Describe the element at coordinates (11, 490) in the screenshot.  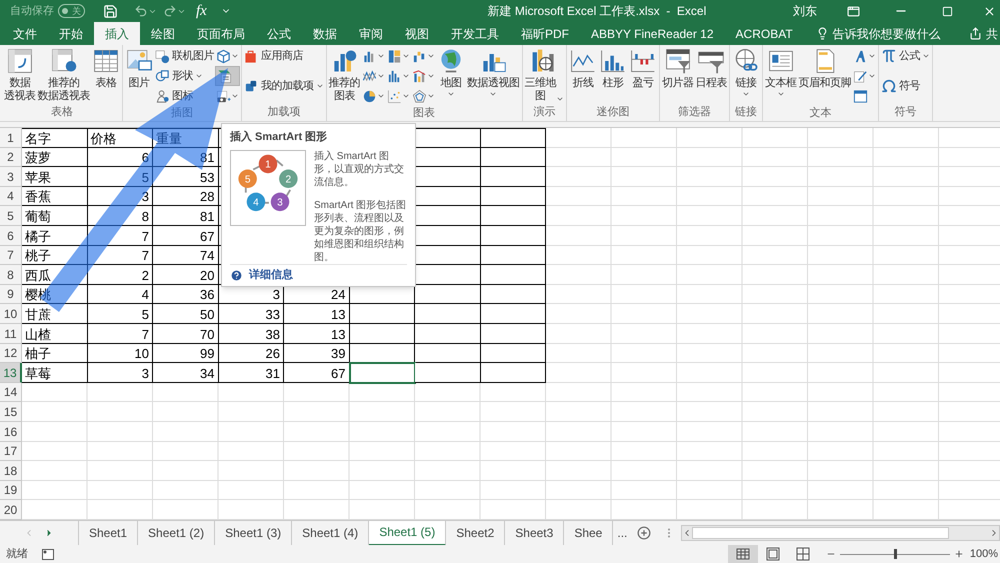
I see `row-number: 19` at that location.